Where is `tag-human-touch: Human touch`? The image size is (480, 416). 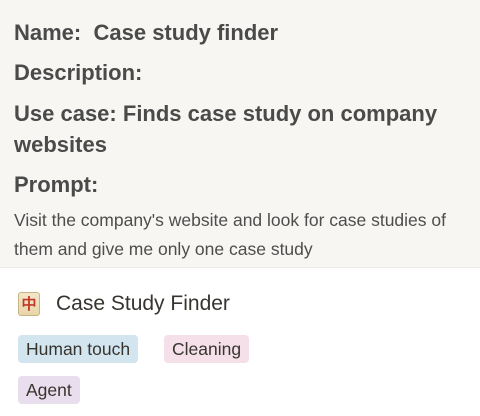 tag-human-touch: Human touch is located at coordinates (78, 349).